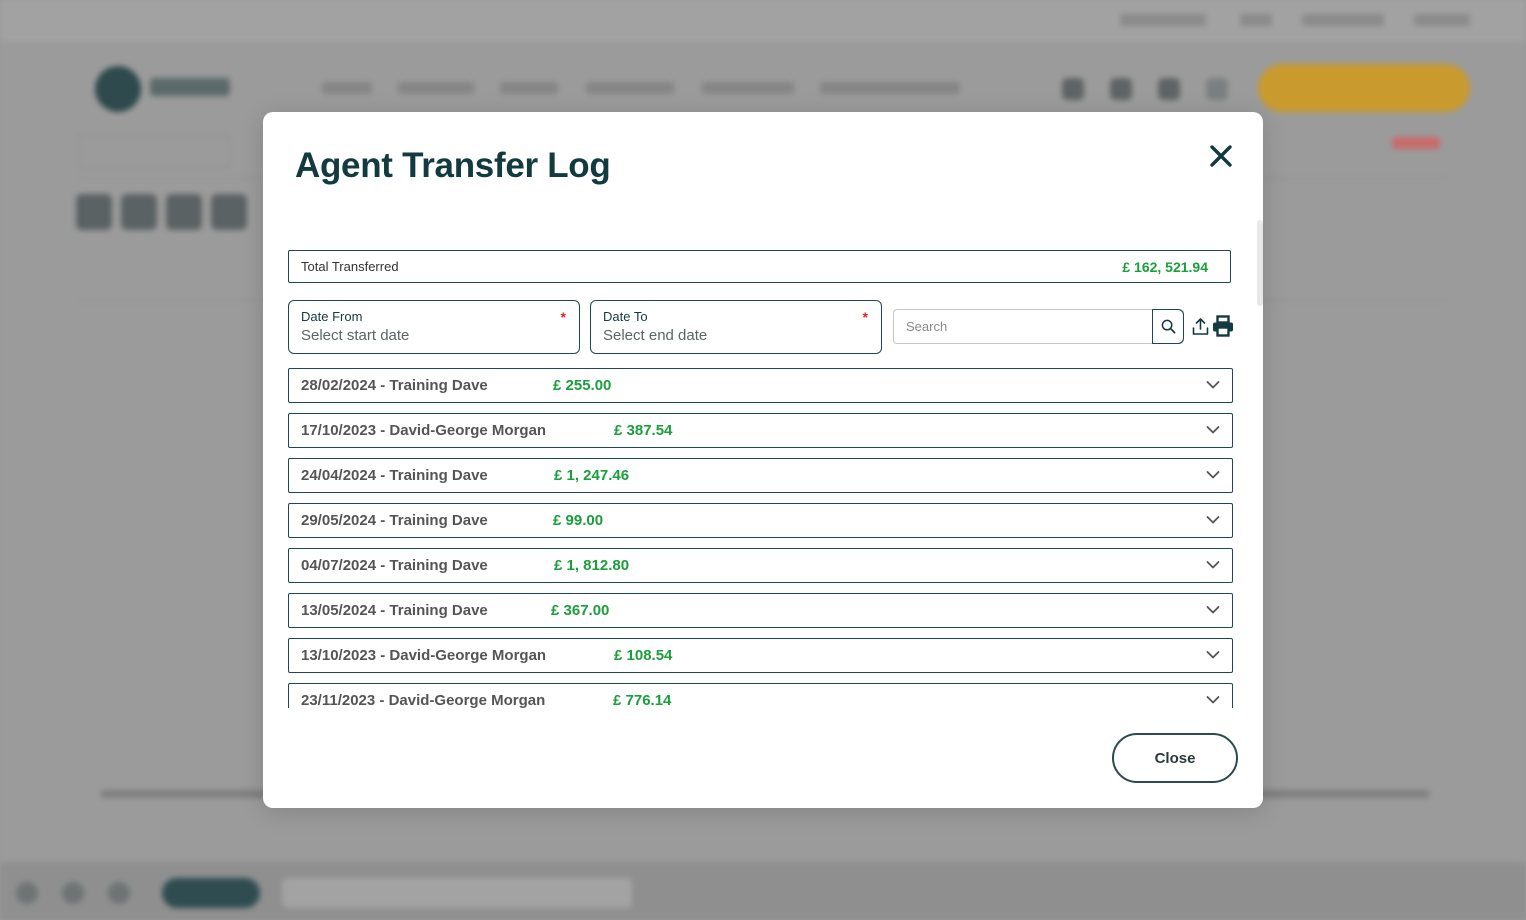  I want to click on background-calendar-icon, so click(1121, 89).